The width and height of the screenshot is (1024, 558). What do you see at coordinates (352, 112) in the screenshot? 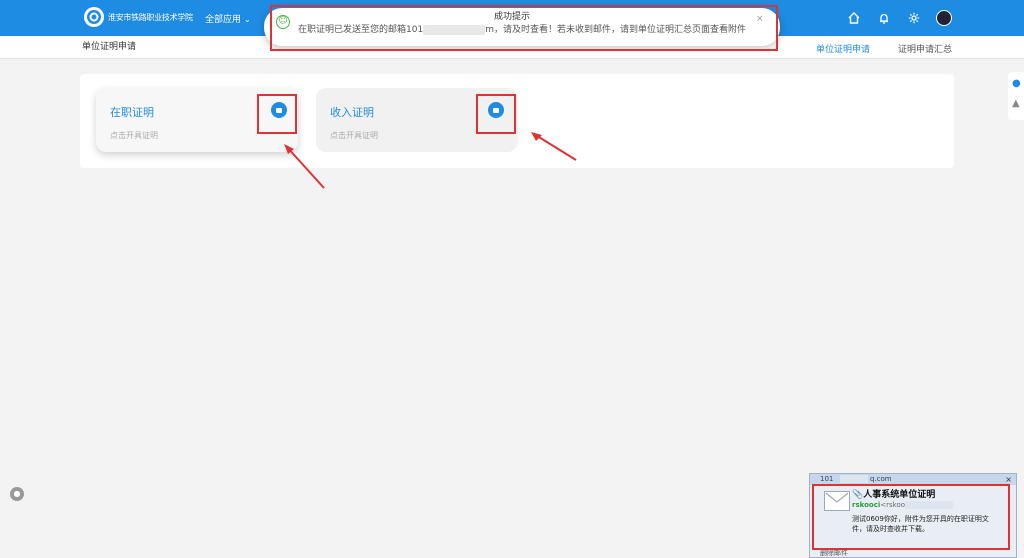
I see `card-title: 收入证明` at bounding box center [352, 112].